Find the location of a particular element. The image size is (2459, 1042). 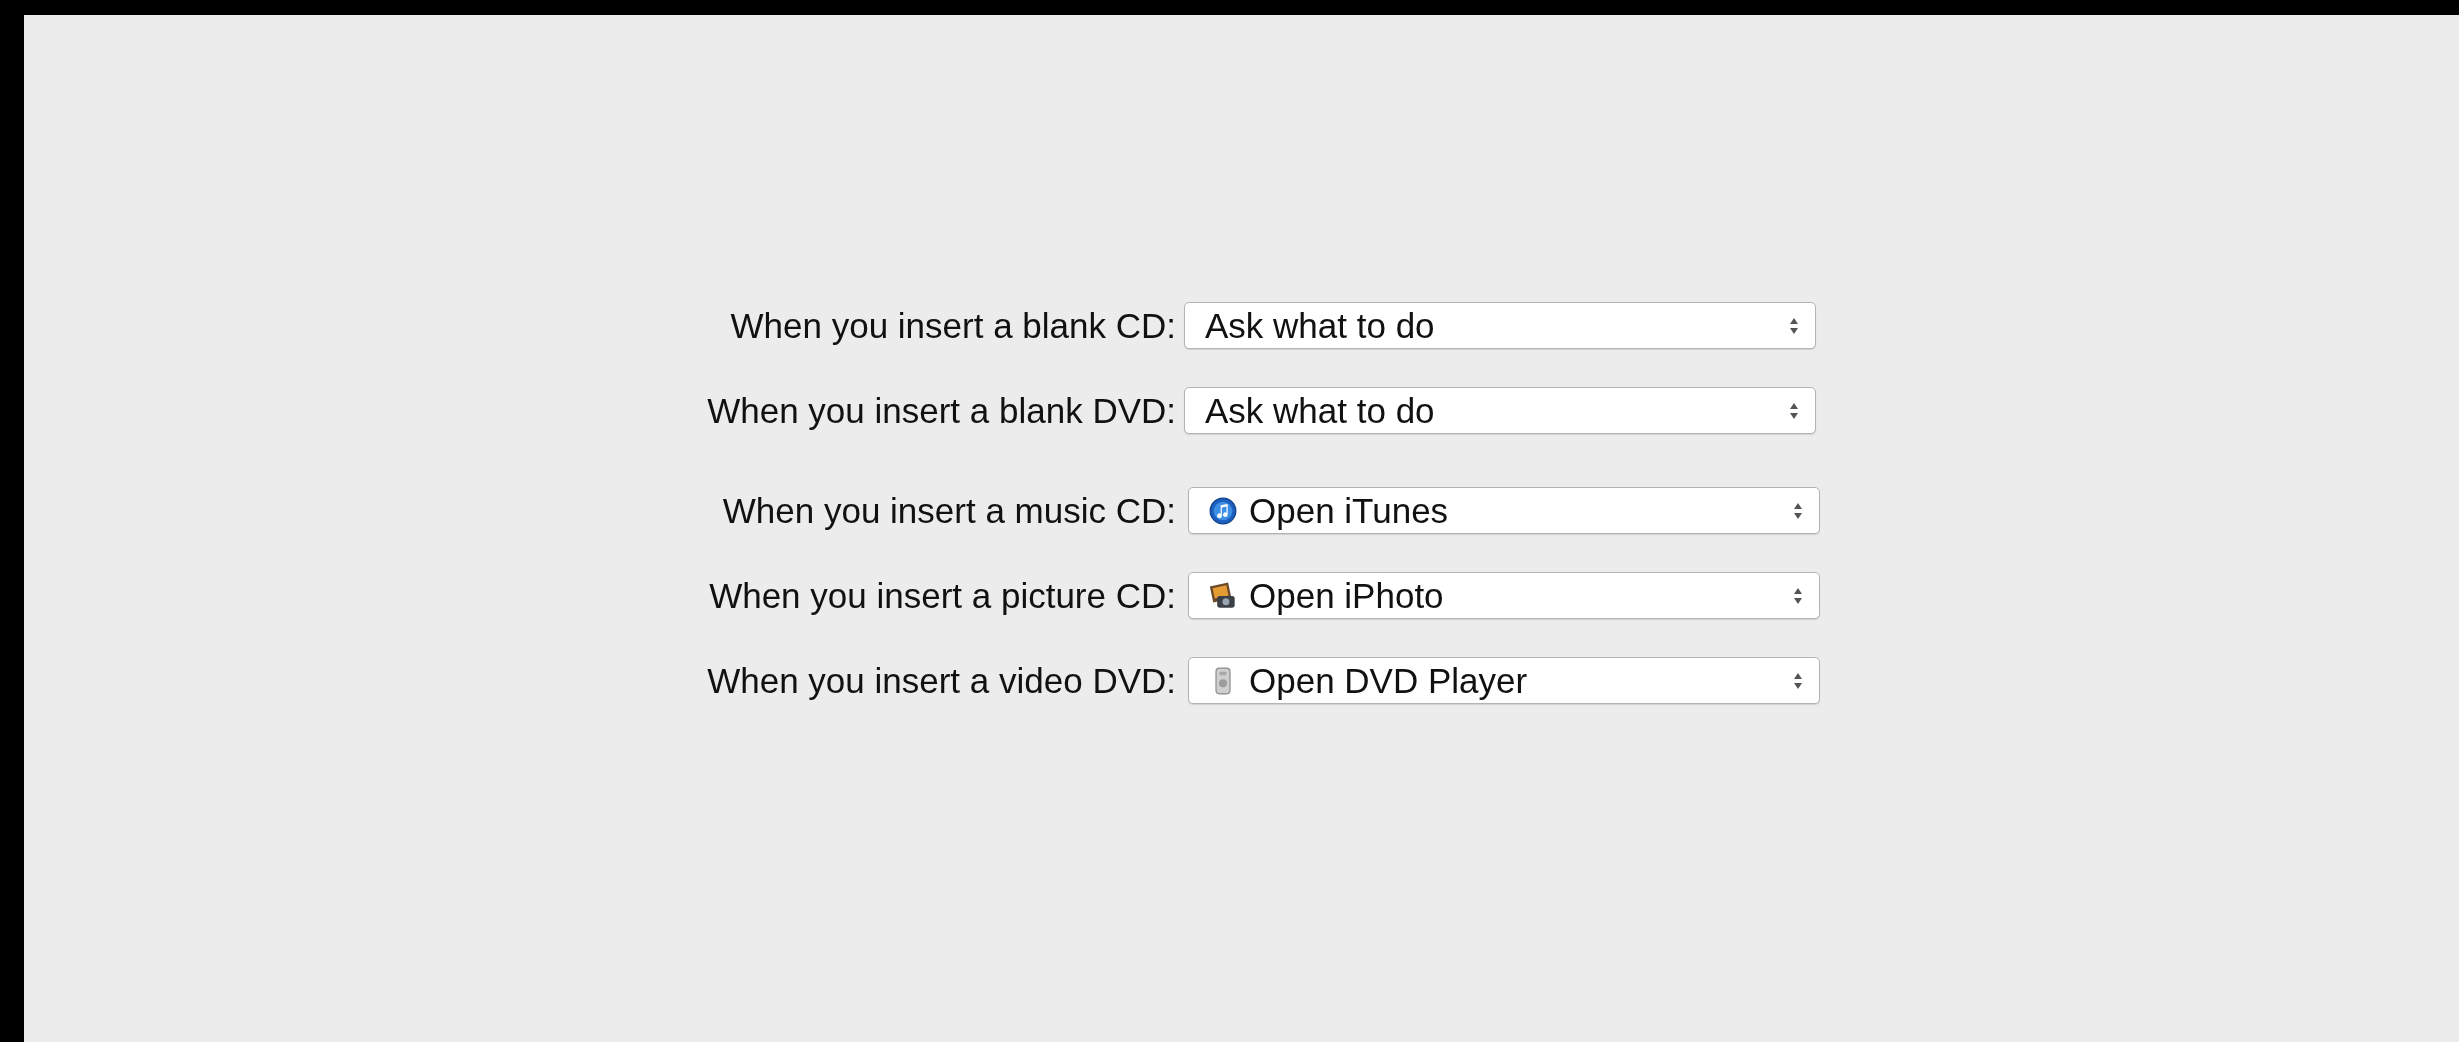

photo-camera-icon is located at coordinates (1223, 595).